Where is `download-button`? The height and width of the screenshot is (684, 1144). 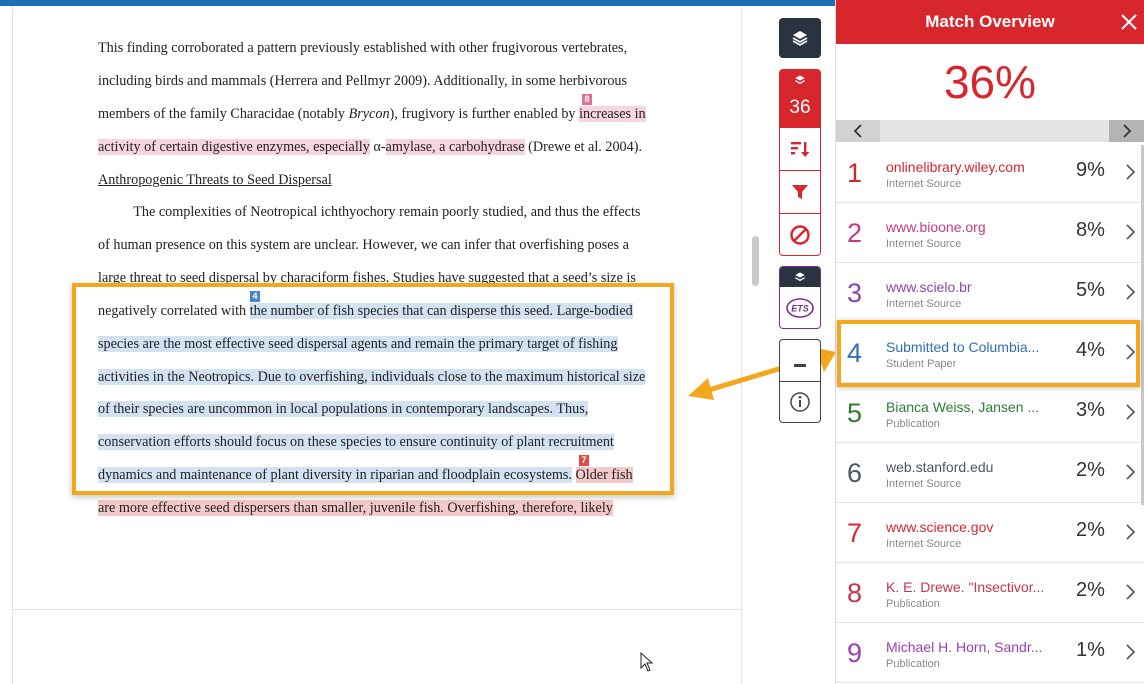
download-button is located at coordinates (800, 360).